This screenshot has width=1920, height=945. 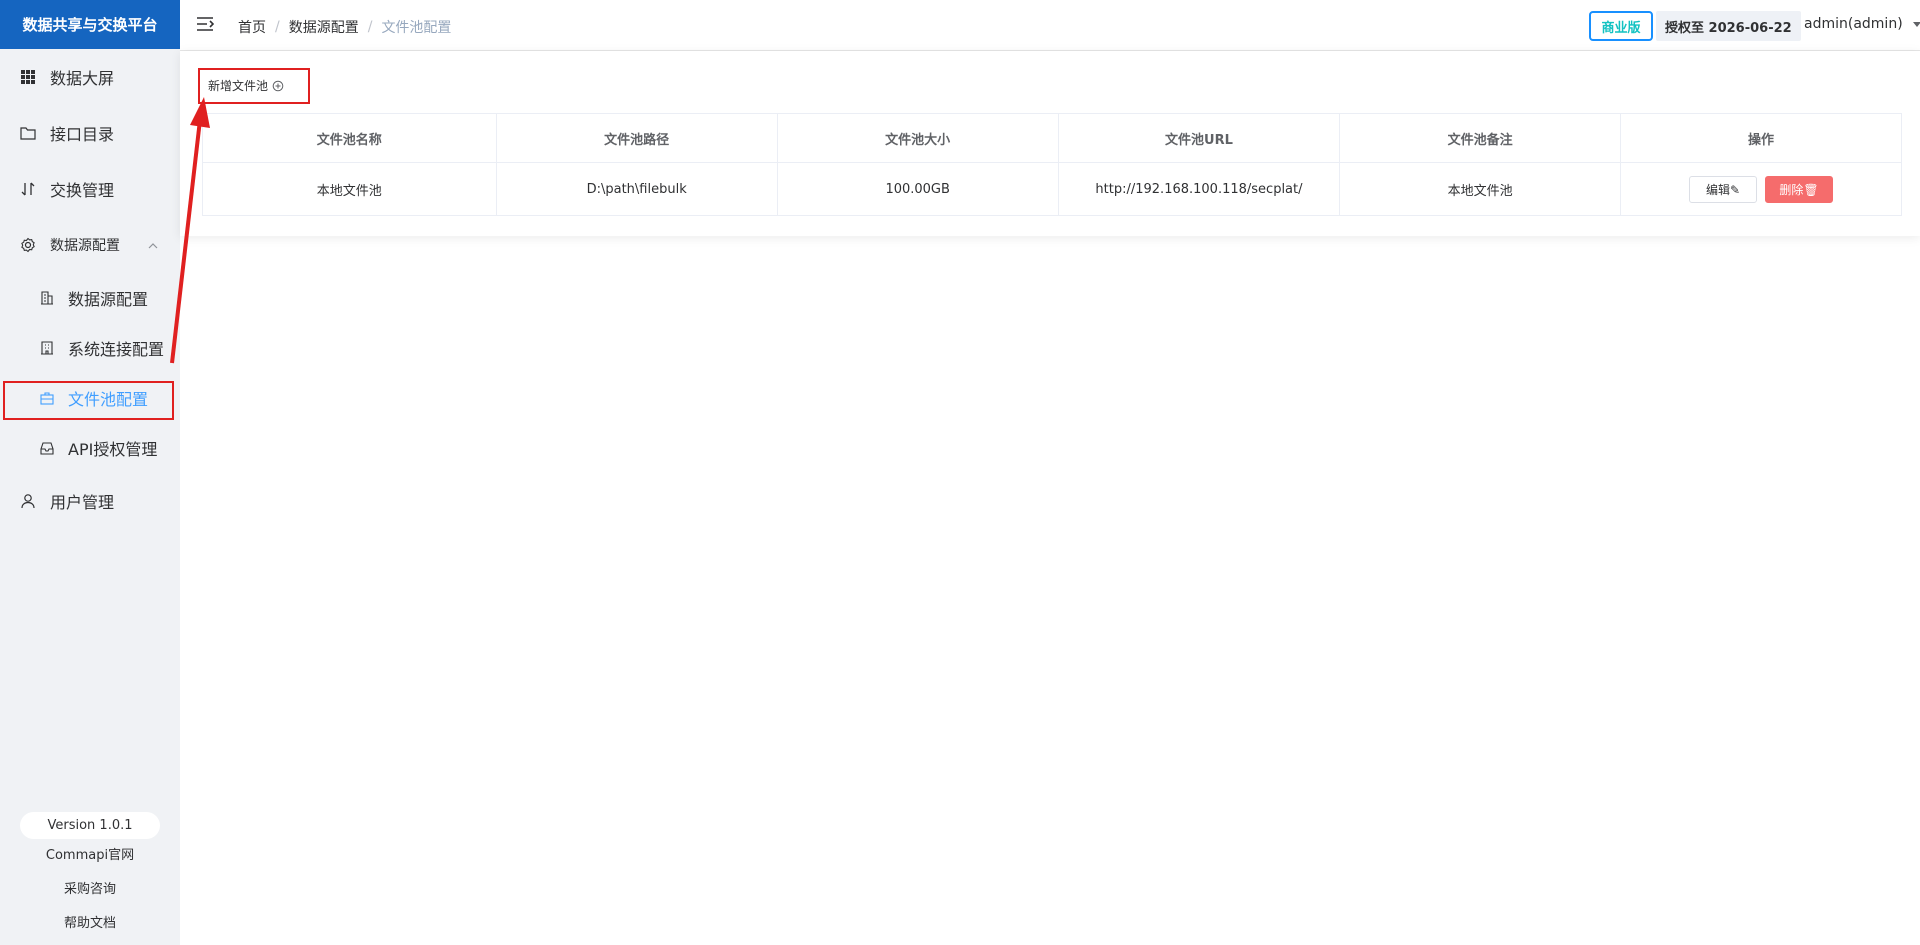 What do you see at coordinates (1761, 189) in the screenshot?
I see `cell-actions: 编辑✎ 删除🗑` at bounding box center [1761, 189].